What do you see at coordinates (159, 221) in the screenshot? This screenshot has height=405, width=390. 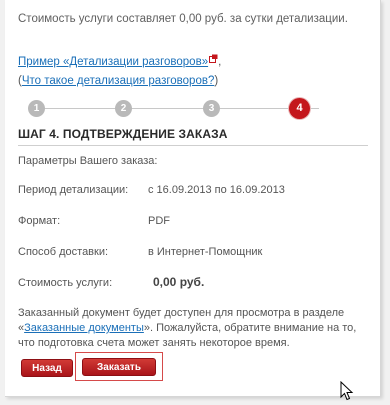 I see `format-value: PDF` at bounding box center [159, 221].